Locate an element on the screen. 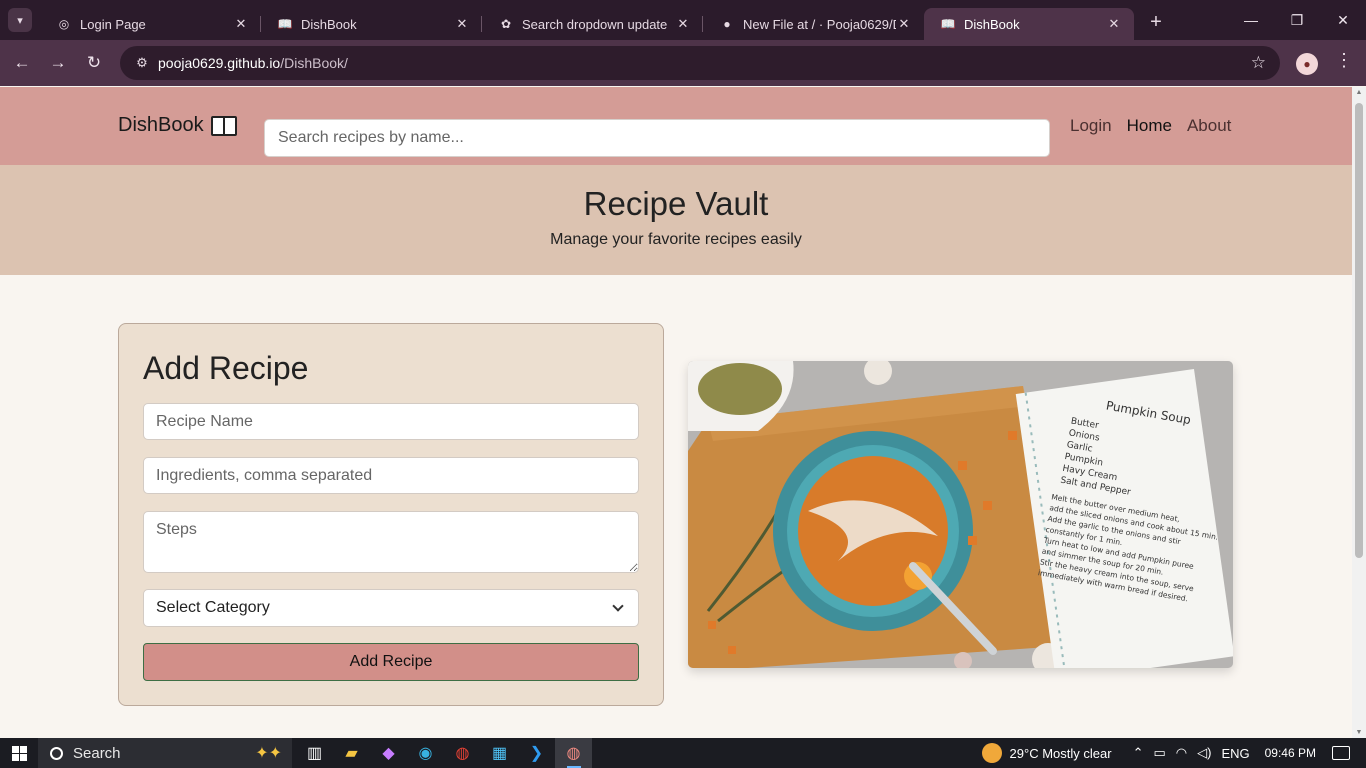  notification-icon is located at coordinates (1341, 753).